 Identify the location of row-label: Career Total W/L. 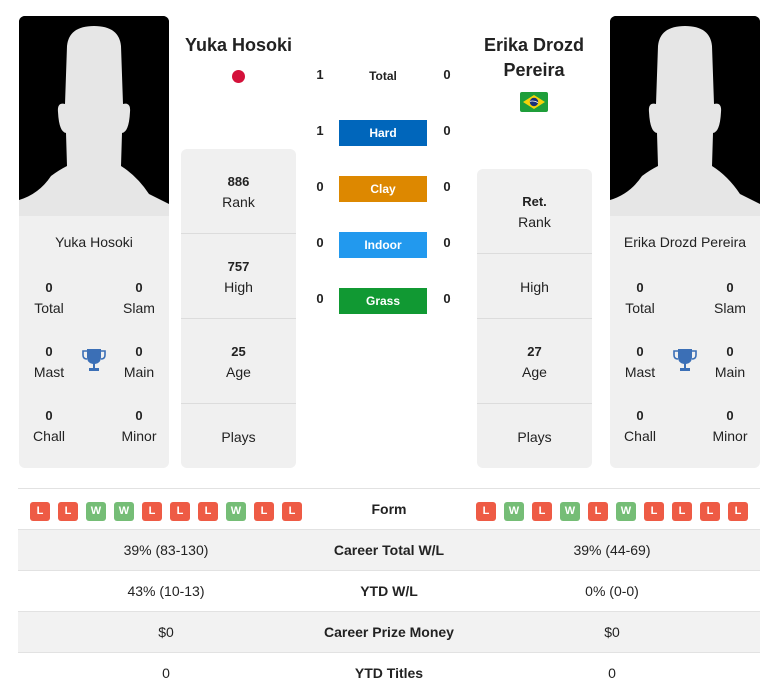
(389, 550).